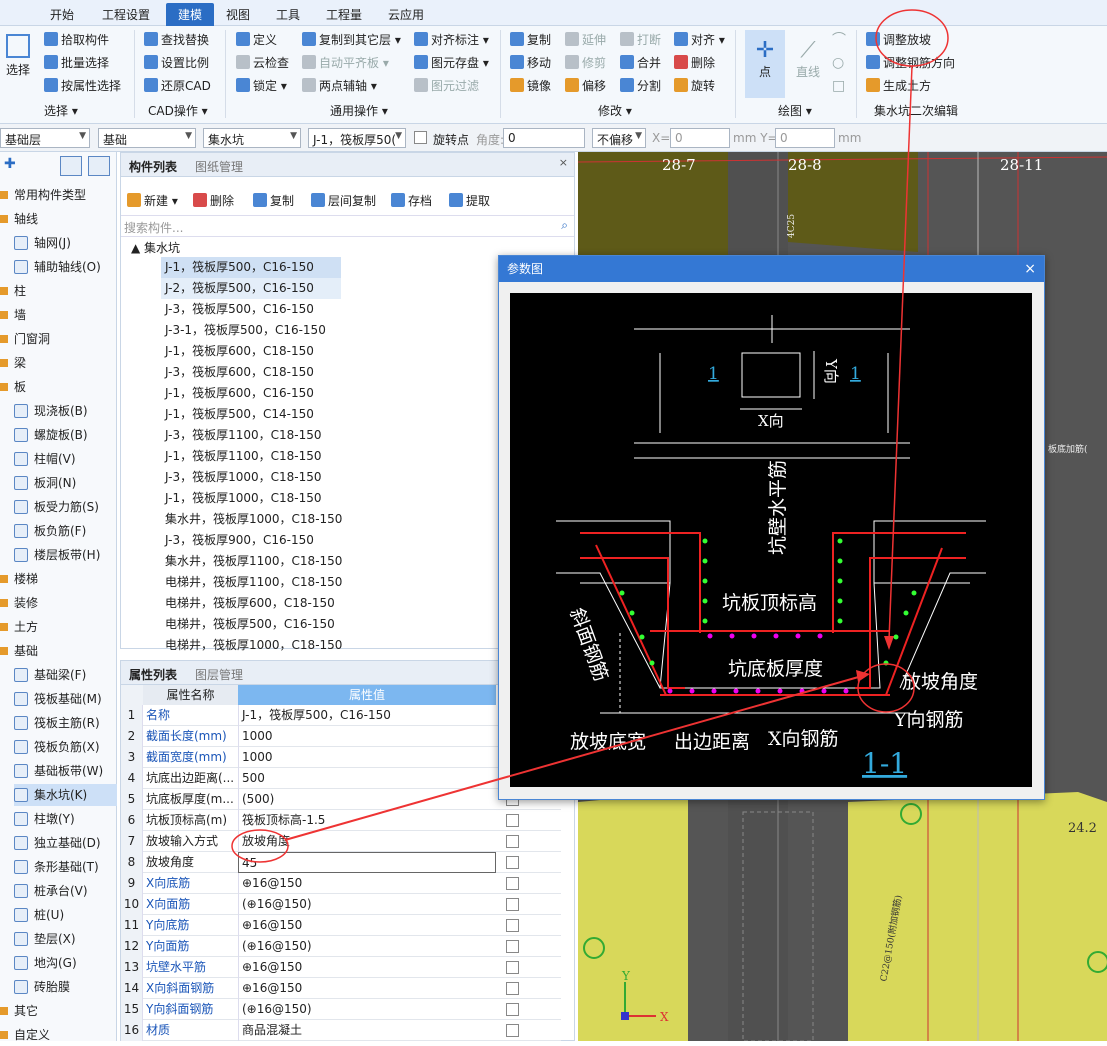  What do you see at coordinates (153, 674) in the screenshot?
I see `tab-property-list: 属性列表` at bounding box center [153, 674].